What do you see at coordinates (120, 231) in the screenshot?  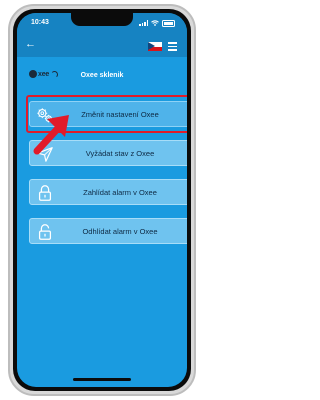 I see `button-label: Odhlídat alarm v Oxee` at bounding box center [120, 231].